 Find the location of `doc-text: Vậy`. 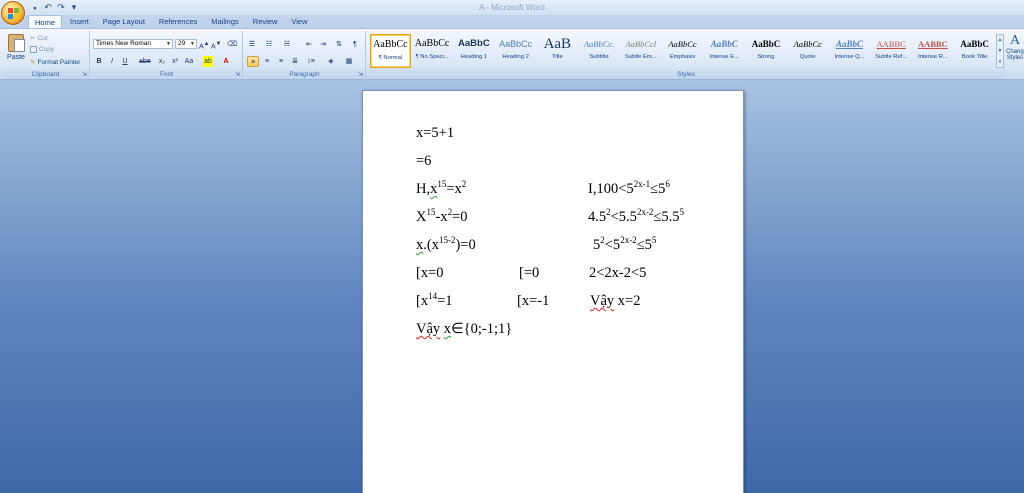

doc-text: Vậy is located at coordinates (602, 301).